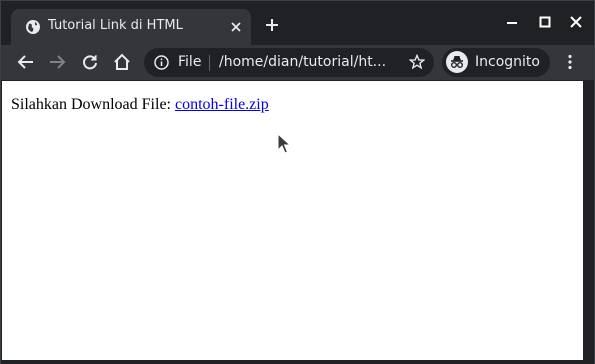 This screenshot has width=595, height=364. I want to click on toolbar: File /home/dian/tutorial/ht... Incognito, so click(297, 62).